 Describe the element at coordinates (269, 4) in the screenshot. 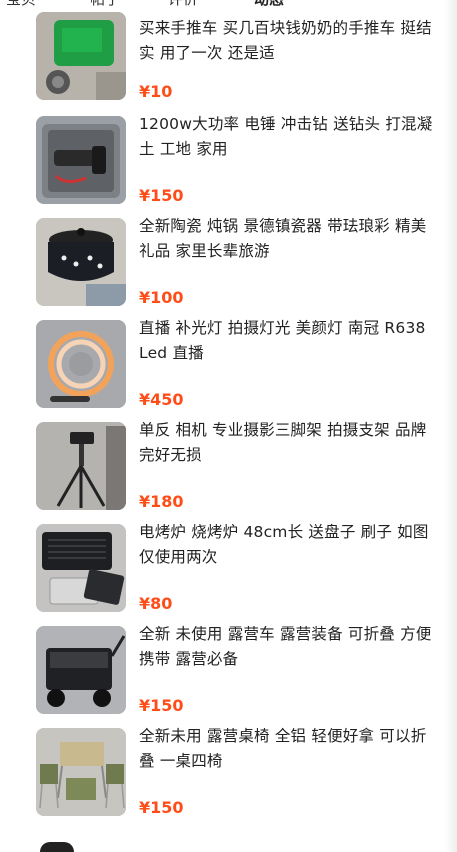

I see `tab-activity: 动态` at that location.